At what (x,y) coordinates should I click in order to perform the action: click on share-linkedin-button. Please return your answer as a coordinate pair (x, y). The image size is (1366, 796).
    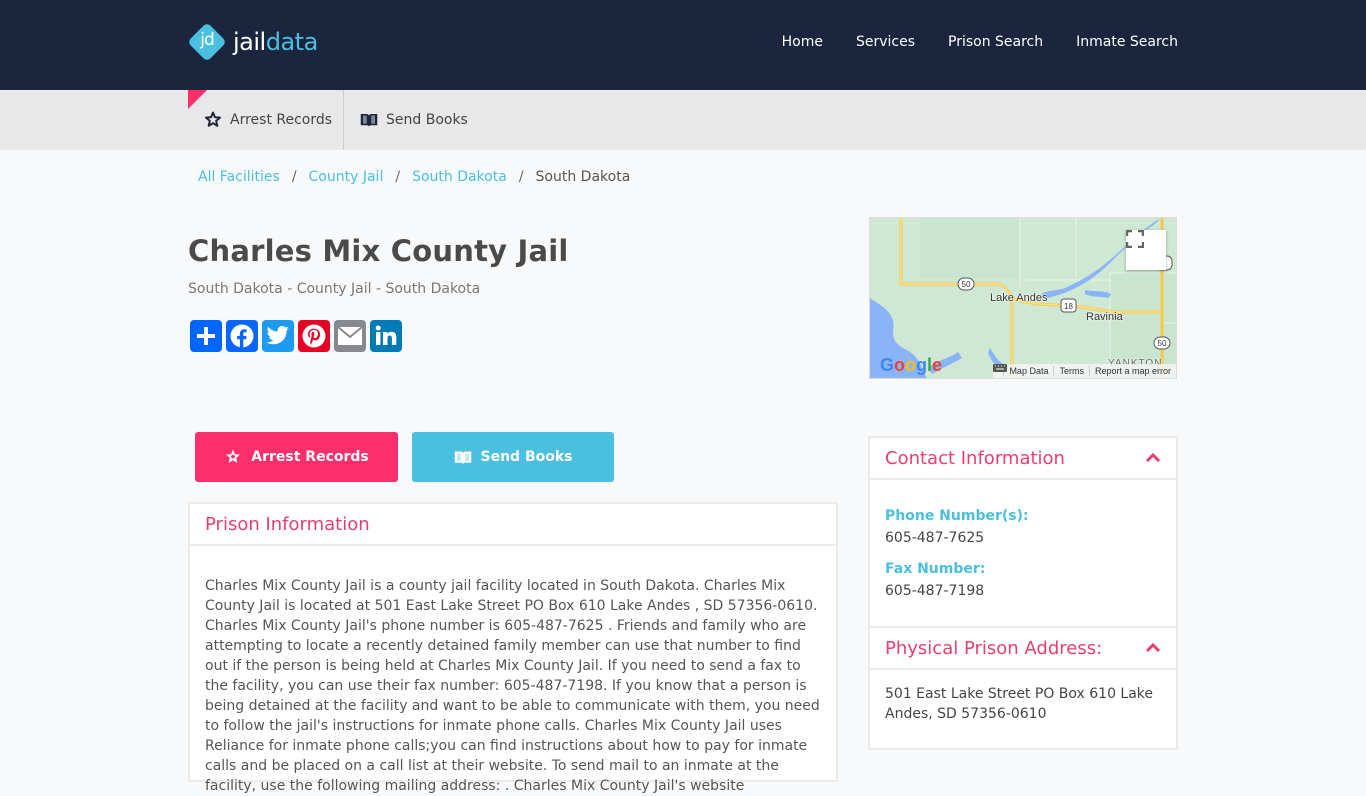
    Looking at the image, I should click on (386, 336).